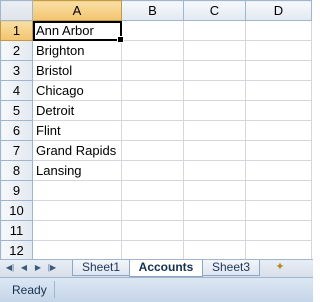  Describe the element at coordinates (120, 39) in the screenshot. I see `fill-handle` at that location.